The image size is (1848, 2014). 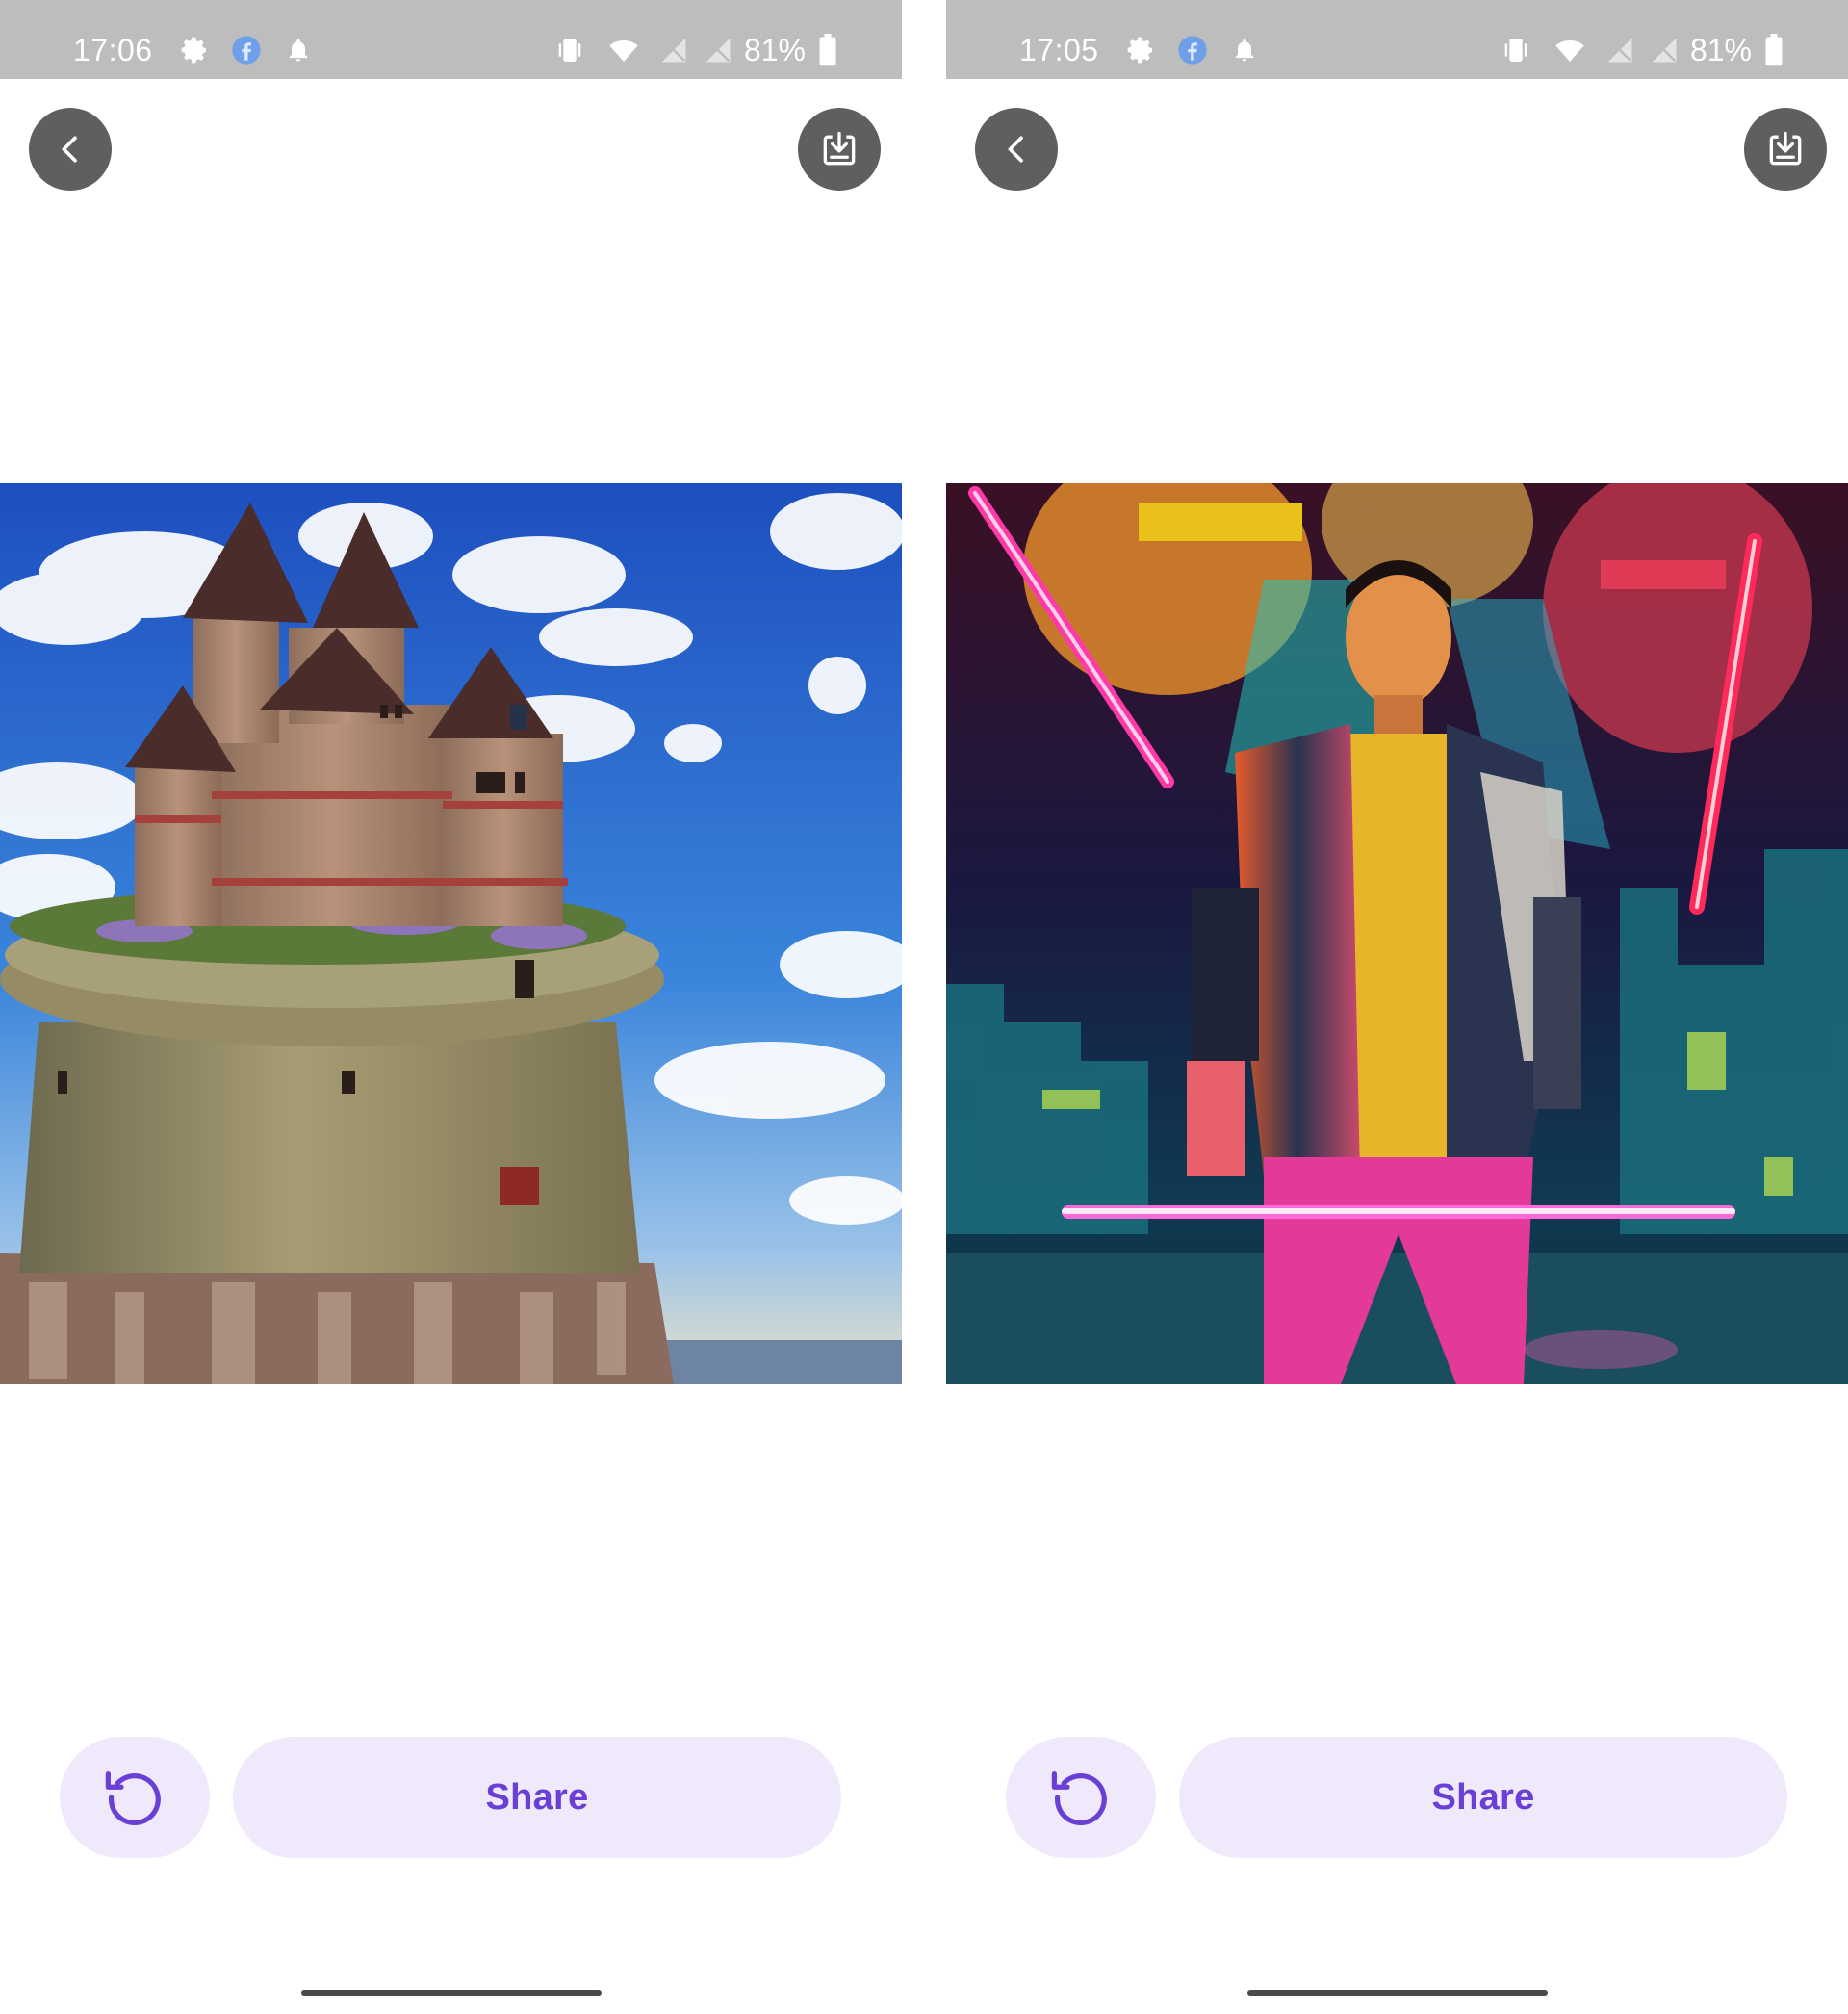 What do you see at coordinates (113, 50) in the screenshot?
I see `status-time: 17:06` at bounding box center [113, 50].